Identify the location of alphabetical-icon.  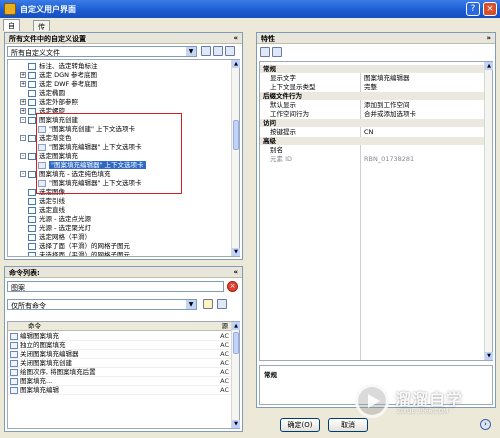
(277, 52).